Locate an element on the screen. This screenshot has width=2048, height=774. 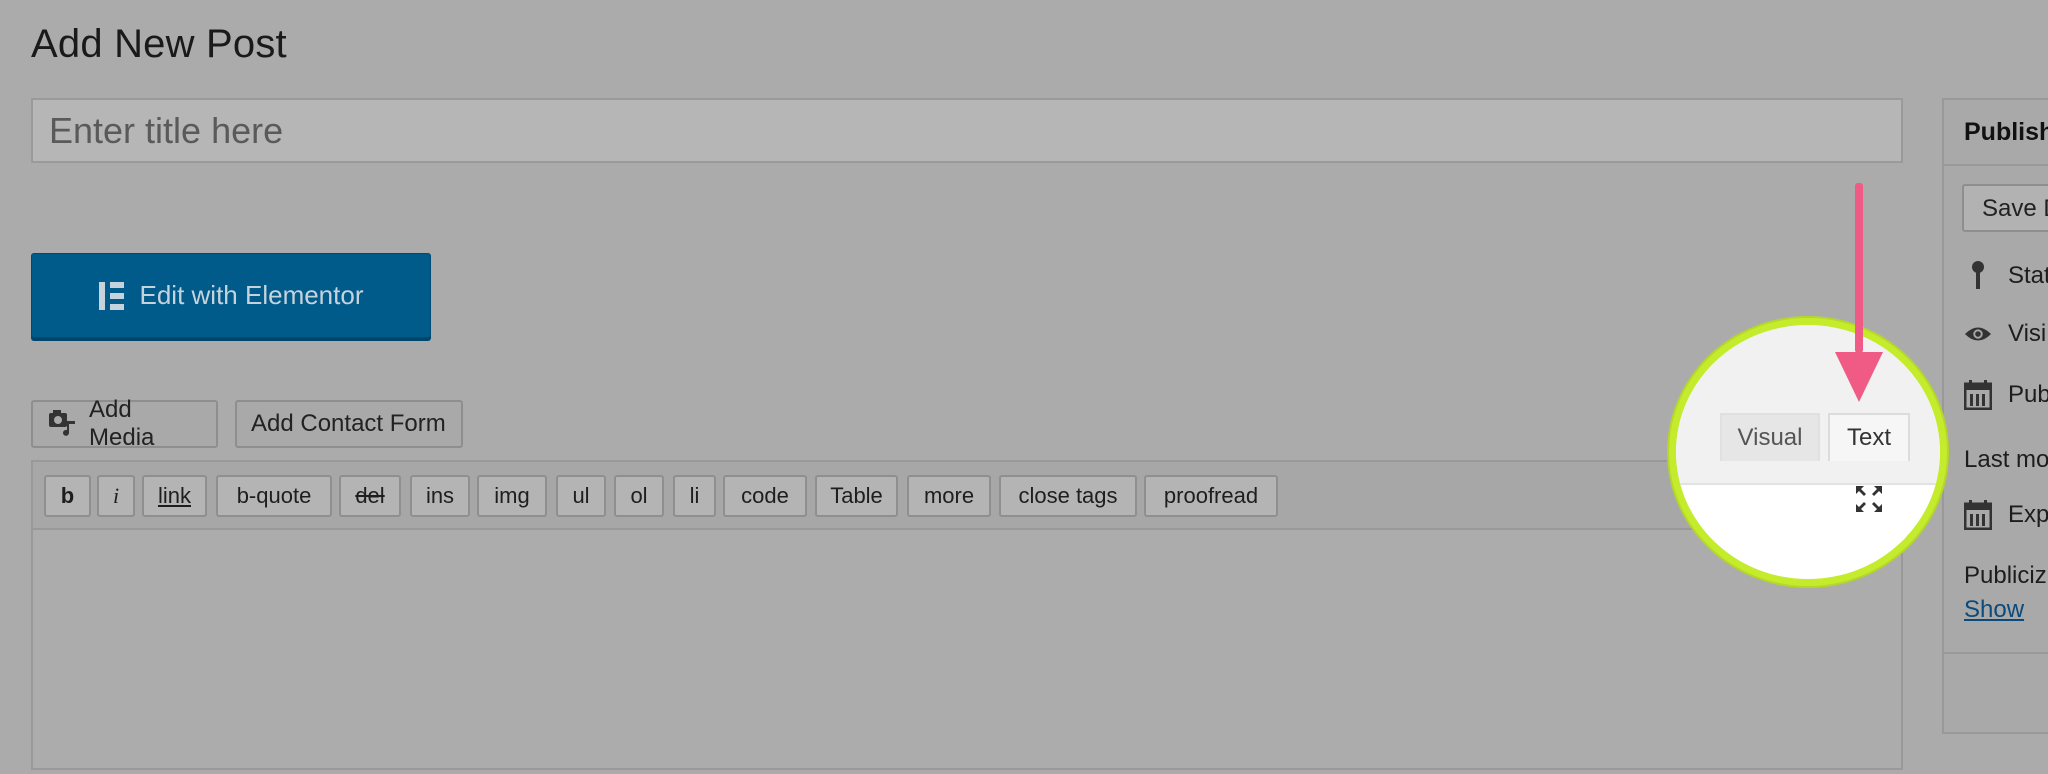
visibility-label: Visi is located at coordinates (2027, 333).